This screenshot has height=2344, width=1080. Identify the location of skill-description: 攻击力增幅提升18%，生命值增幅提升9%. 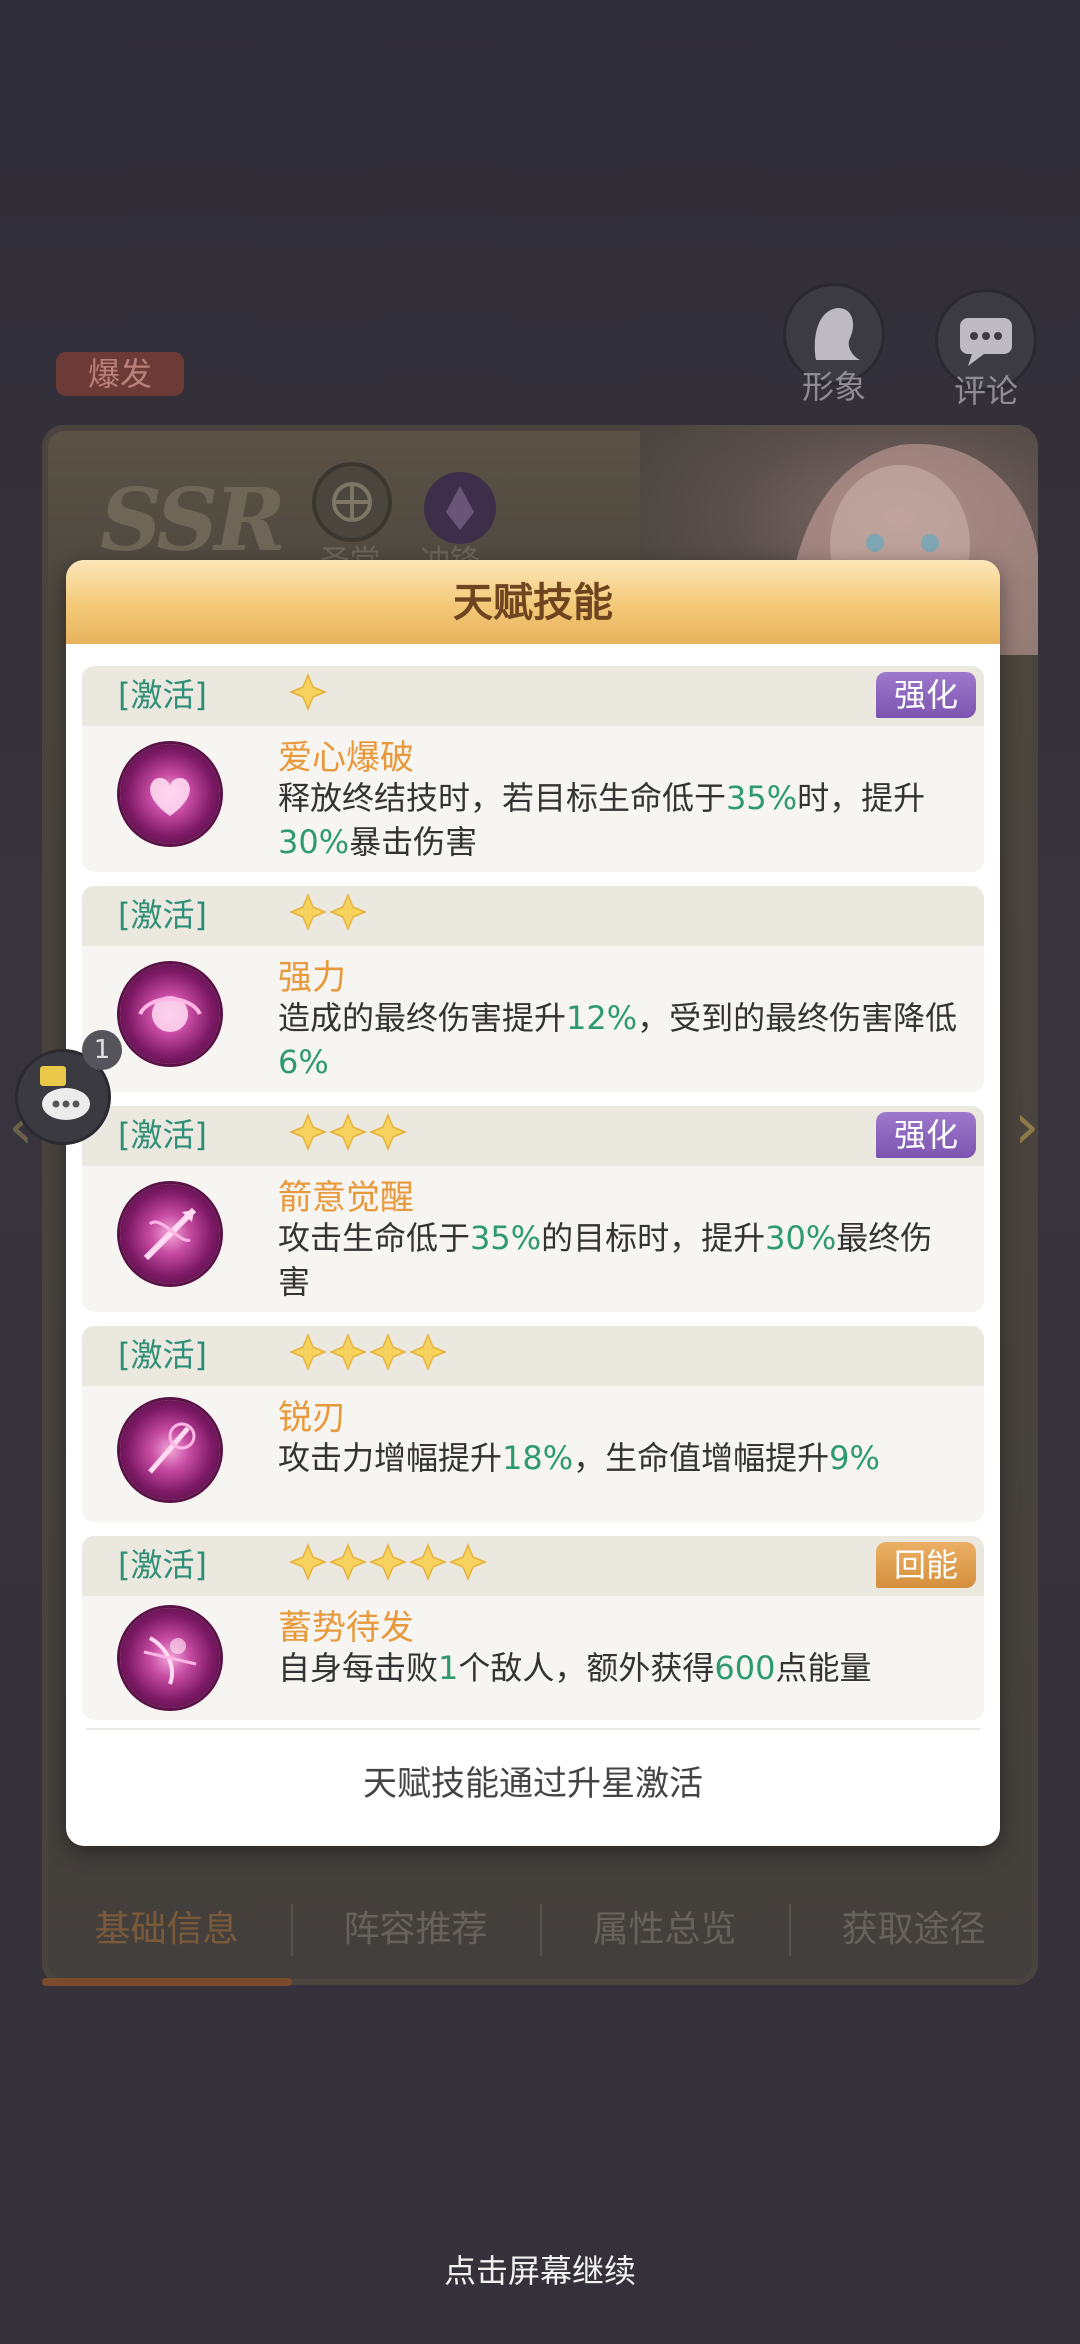
(579, 1458).